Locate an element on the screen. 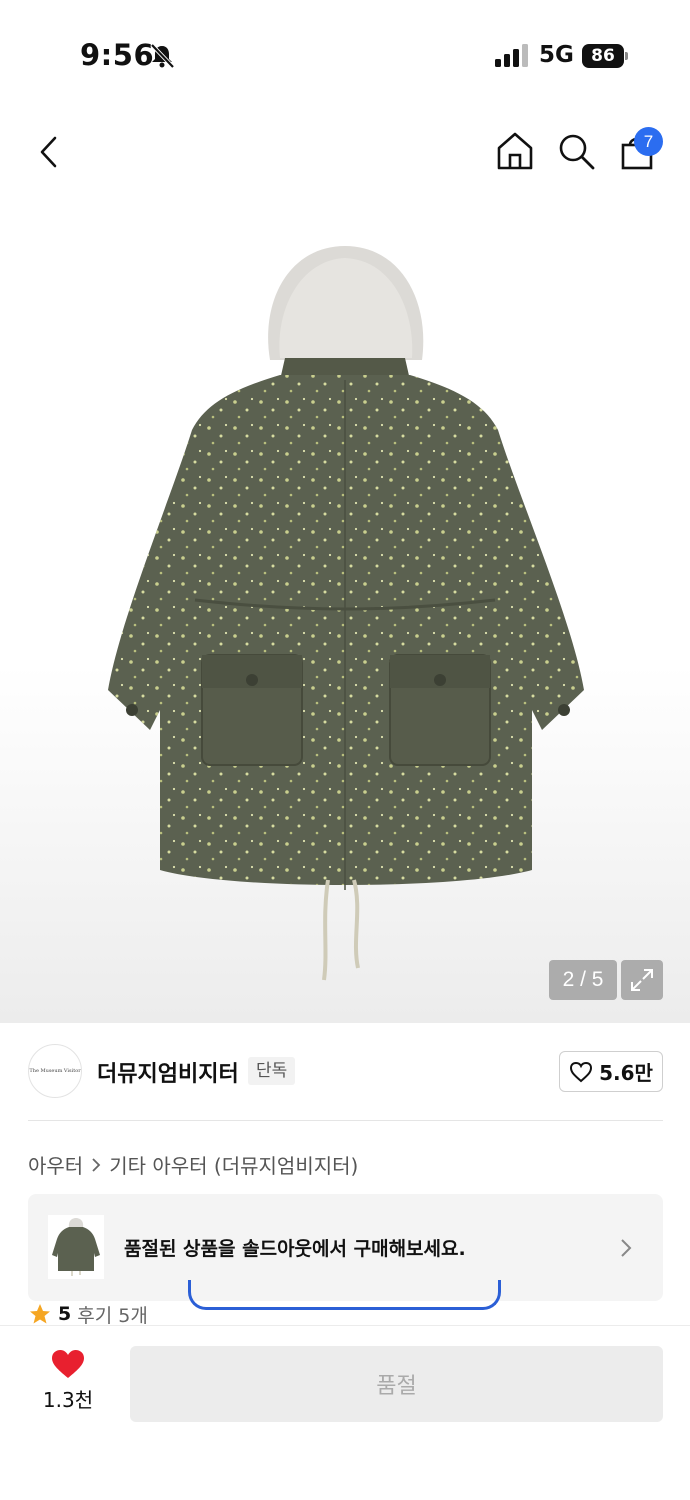  battery-level: 86 is located at coordinates (603, 56).